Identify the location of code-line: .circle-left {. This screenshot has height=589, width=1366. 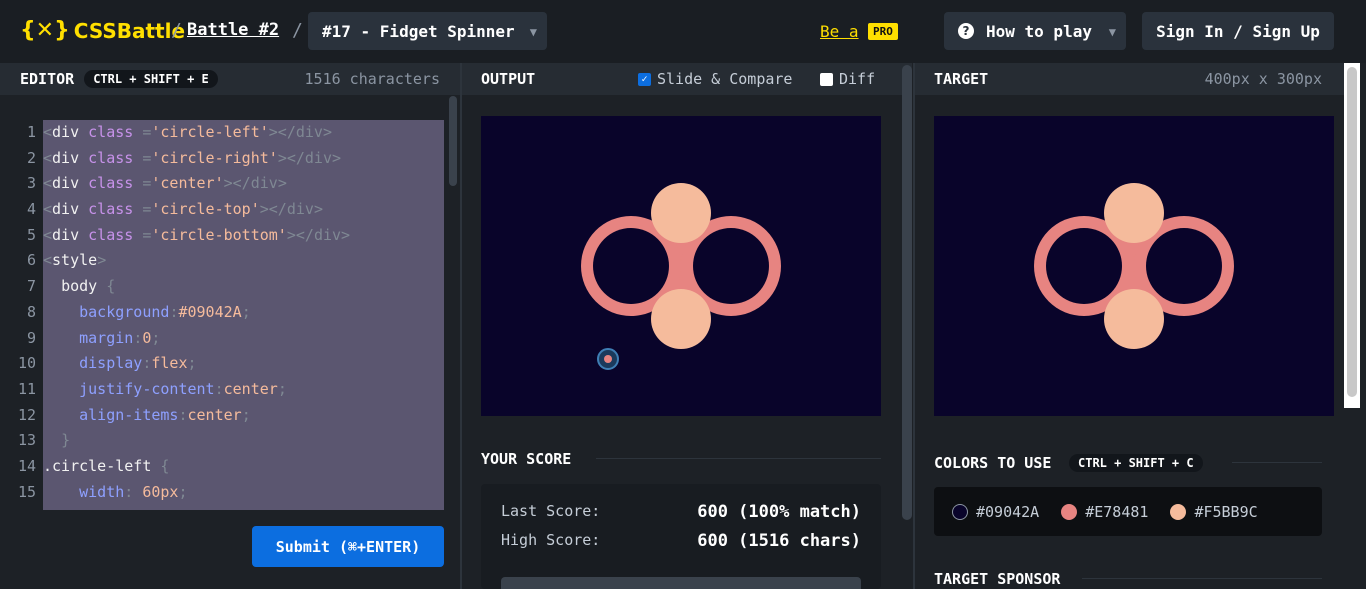
(106, 465).